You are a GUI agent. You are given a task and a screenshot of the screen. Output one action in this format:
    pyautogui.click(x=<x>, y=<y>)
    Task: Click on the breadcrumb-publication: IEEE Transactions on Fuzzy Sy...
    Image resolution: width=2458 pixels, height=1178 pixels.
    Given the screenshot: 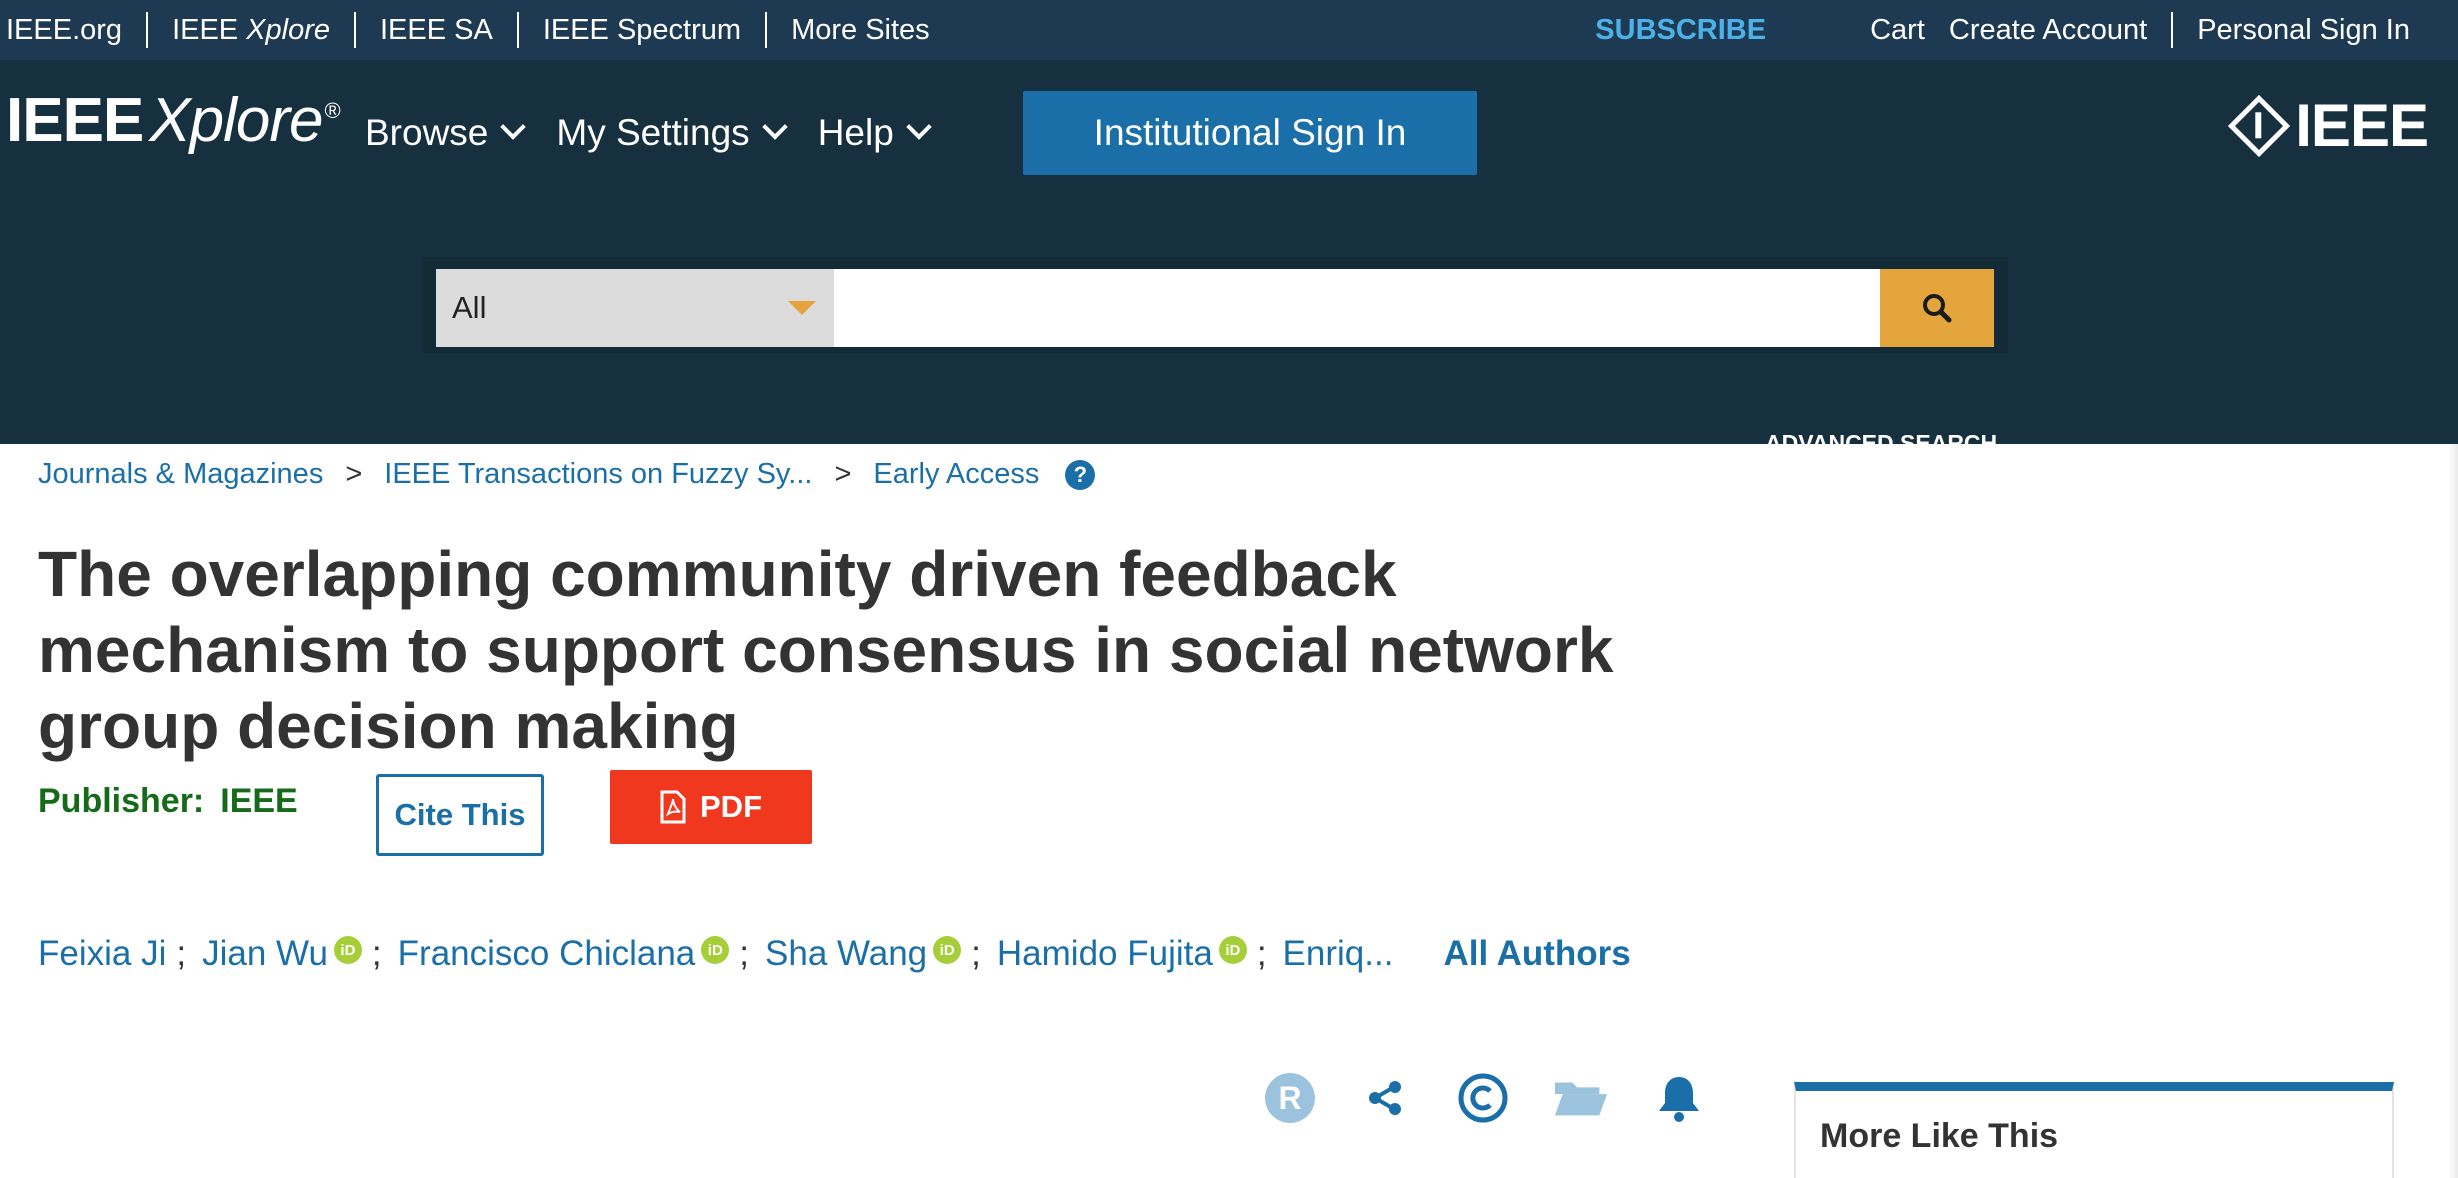 What is the action you would take?
    pyautogui.click(x=598, y=474)
    